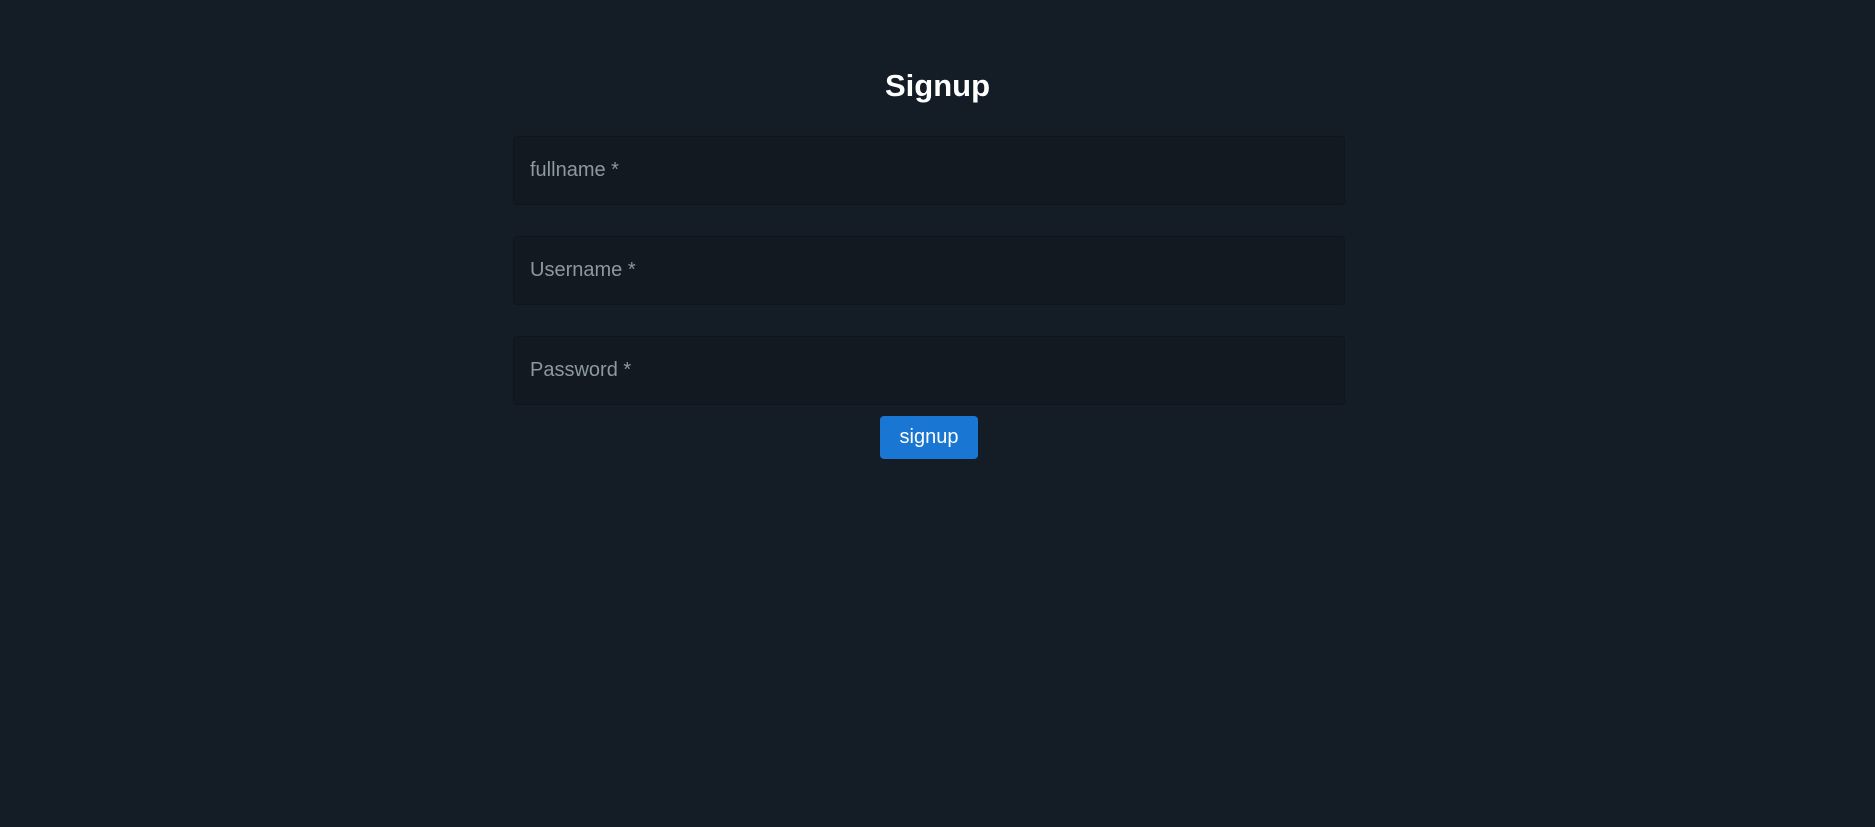 Image resolution: width=1875 pixels, height=827 pixels. I want to click on username-input, so click(929, 270).